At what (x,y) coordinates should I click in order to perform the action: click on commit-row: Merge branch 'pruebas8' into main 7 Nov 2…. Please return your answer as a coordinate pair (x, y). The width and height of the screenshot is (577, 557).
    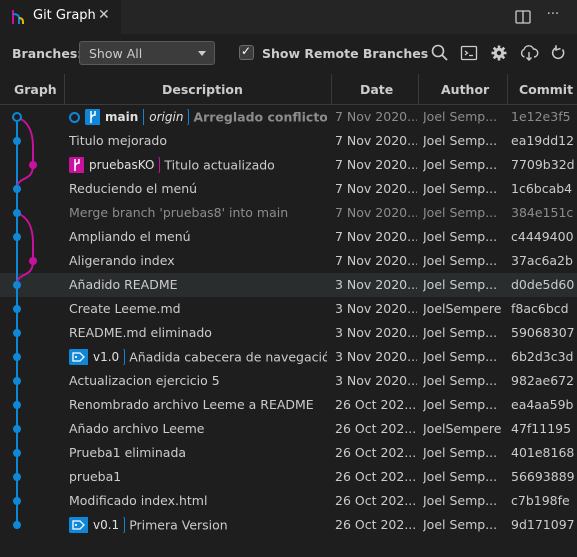
    Looking at the image, I should click on (288, 213).